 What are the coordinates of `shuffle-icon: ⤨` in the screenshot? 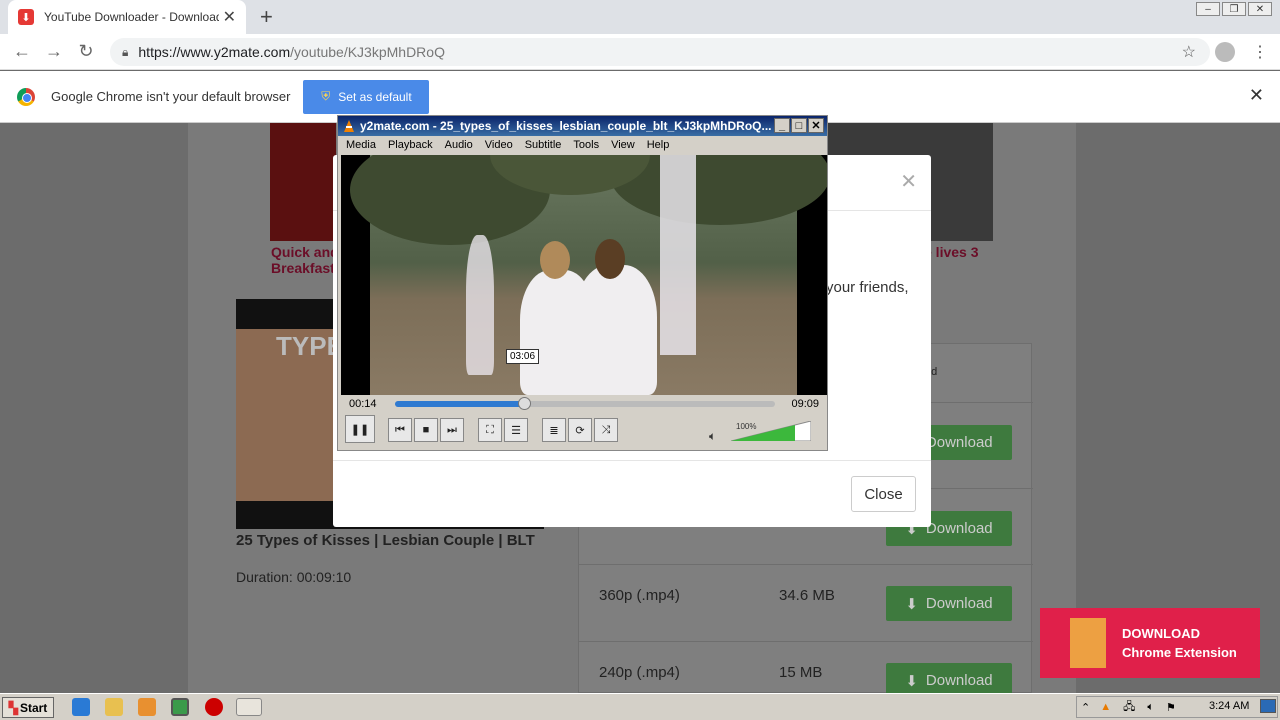 It's located at (606, 429).